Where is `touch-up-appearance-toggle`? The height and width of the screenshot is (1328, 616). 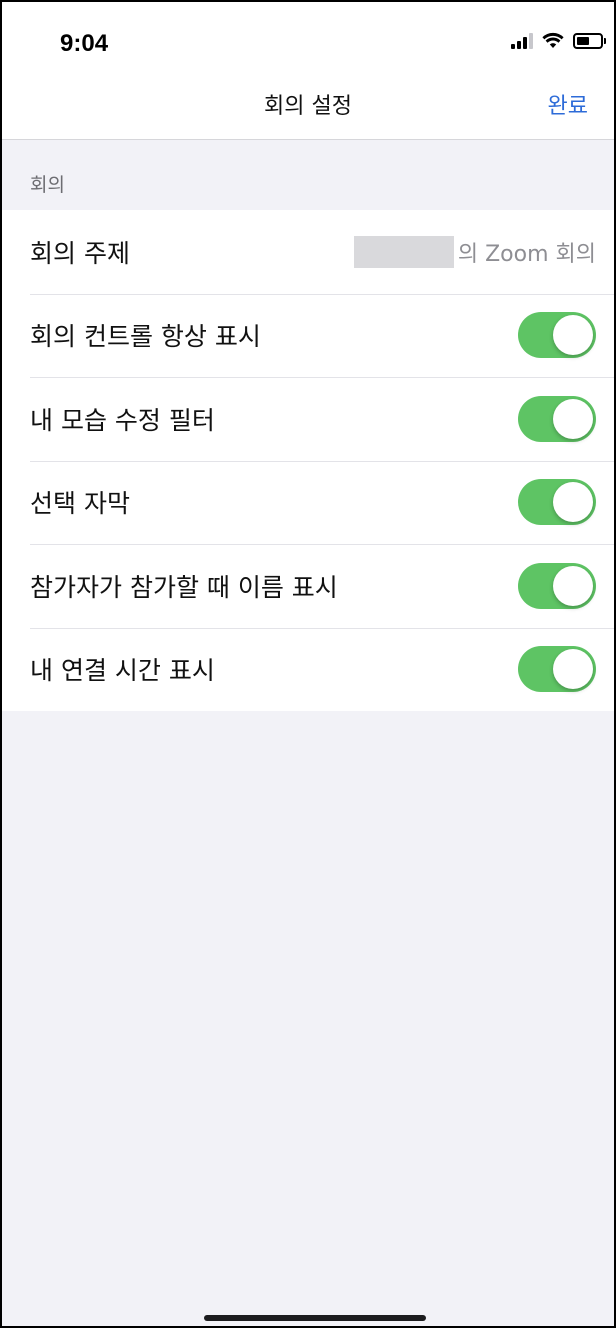 touch-up-appearance-toggle is located at coordinates (557, 418).